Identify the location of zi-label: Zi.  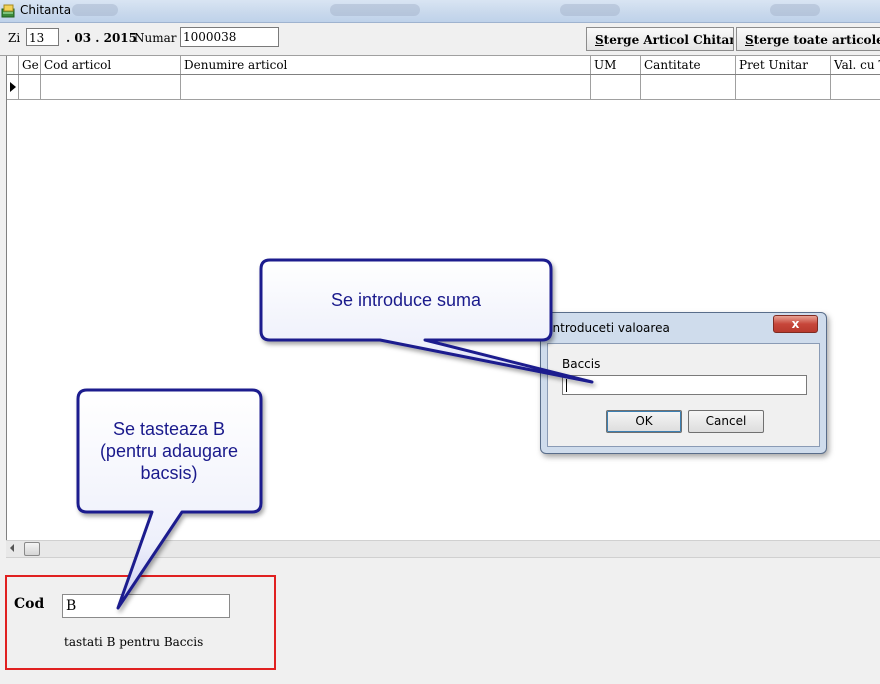
(14, 38).